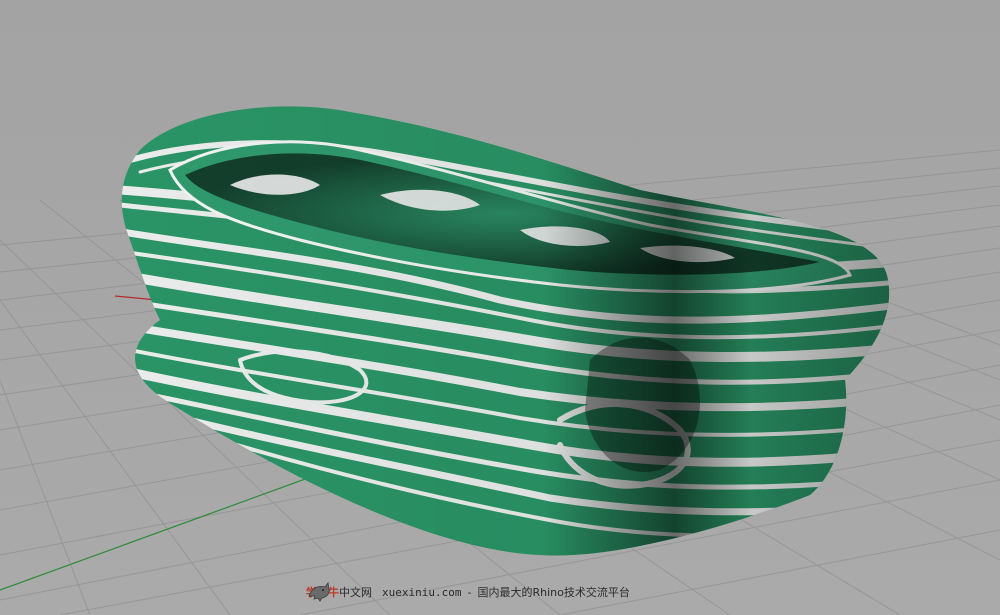 This screenshot has width=1000, height=615. I want to click on watermark-url: xuexiniu.com, so click(422, 592).